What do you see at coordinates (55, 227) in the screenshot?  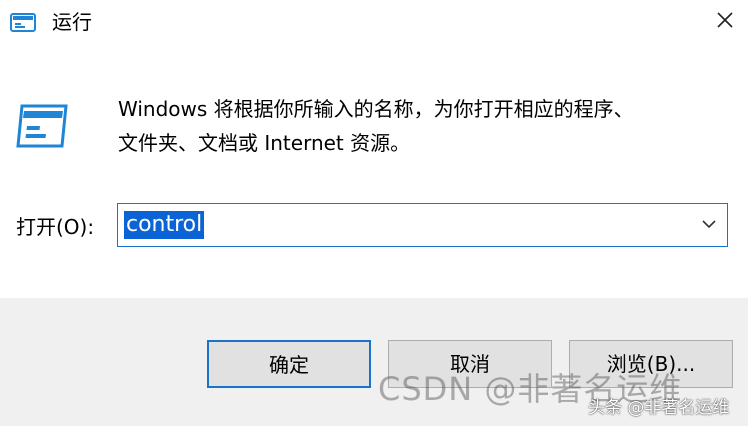 I see `open-label: 打开(O):` at bounding box center [55, 227].